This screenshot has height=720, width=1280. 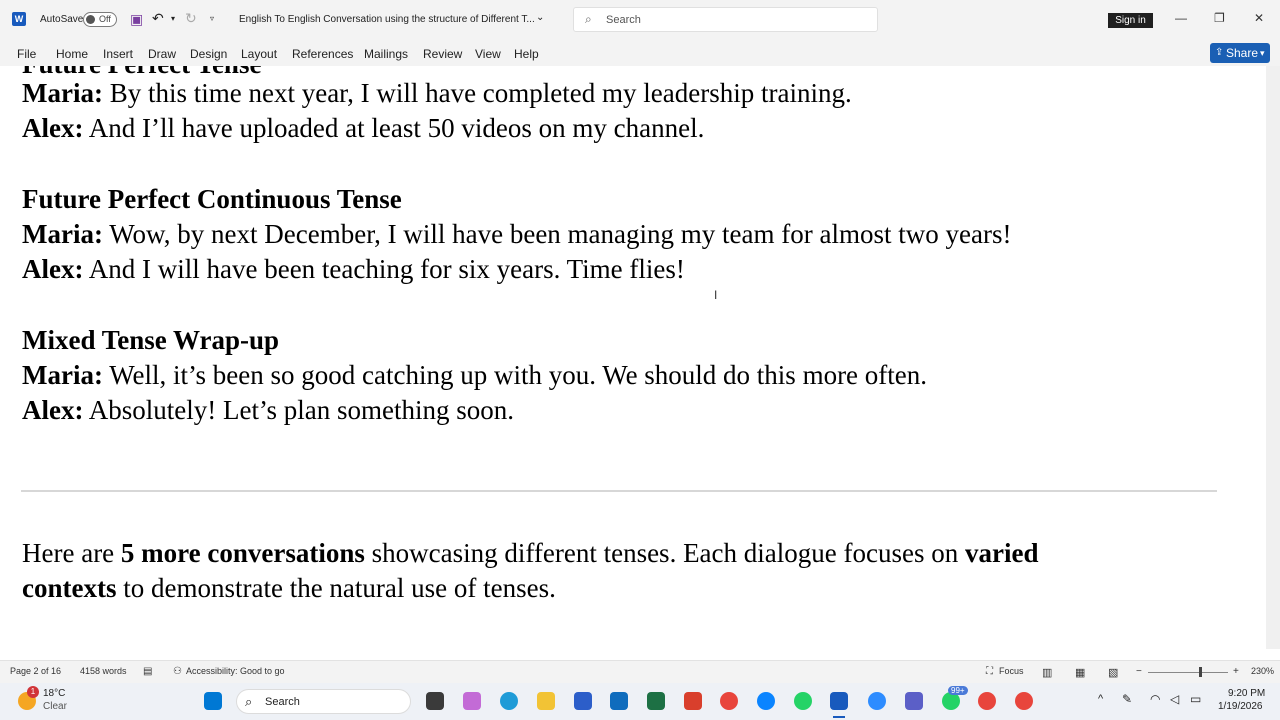 What do you see at coordinates (1139, 671) in the screenshot?
I see `zoom-out-icon: −` at bounding box center [1139, 671].